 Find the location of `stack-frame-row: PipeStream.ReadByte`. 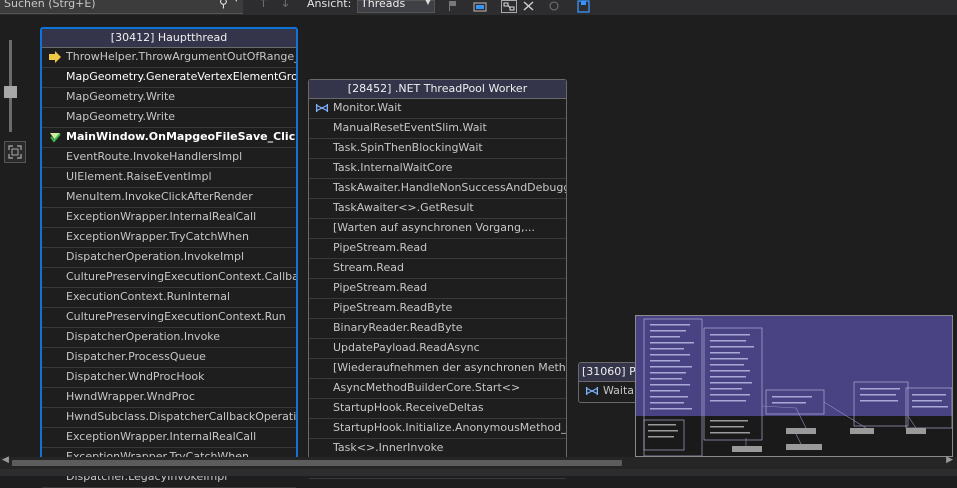

stack-frame-row: PipeStream.ReadByte is located at coordinates (437, 309).